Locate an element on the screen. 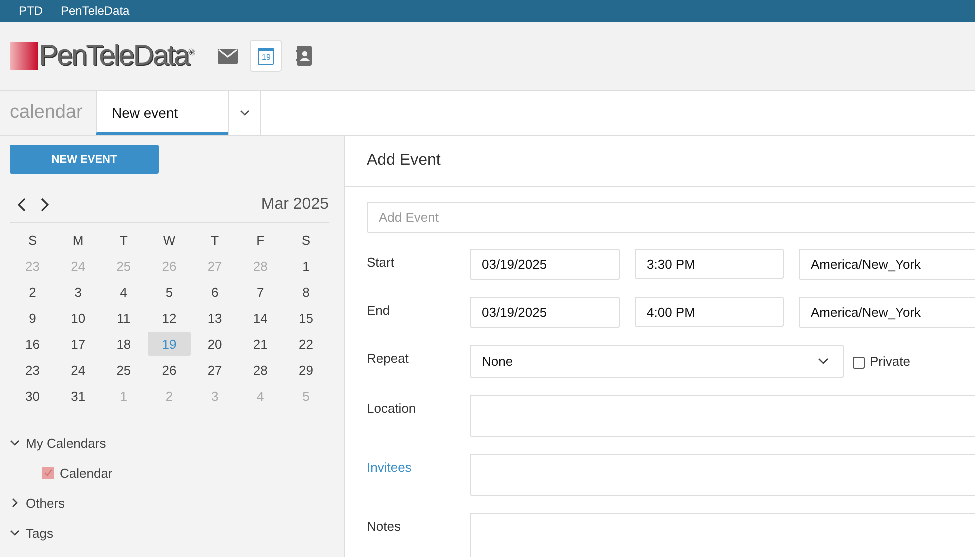  field-label: Start is located at coordinates (381, 262).